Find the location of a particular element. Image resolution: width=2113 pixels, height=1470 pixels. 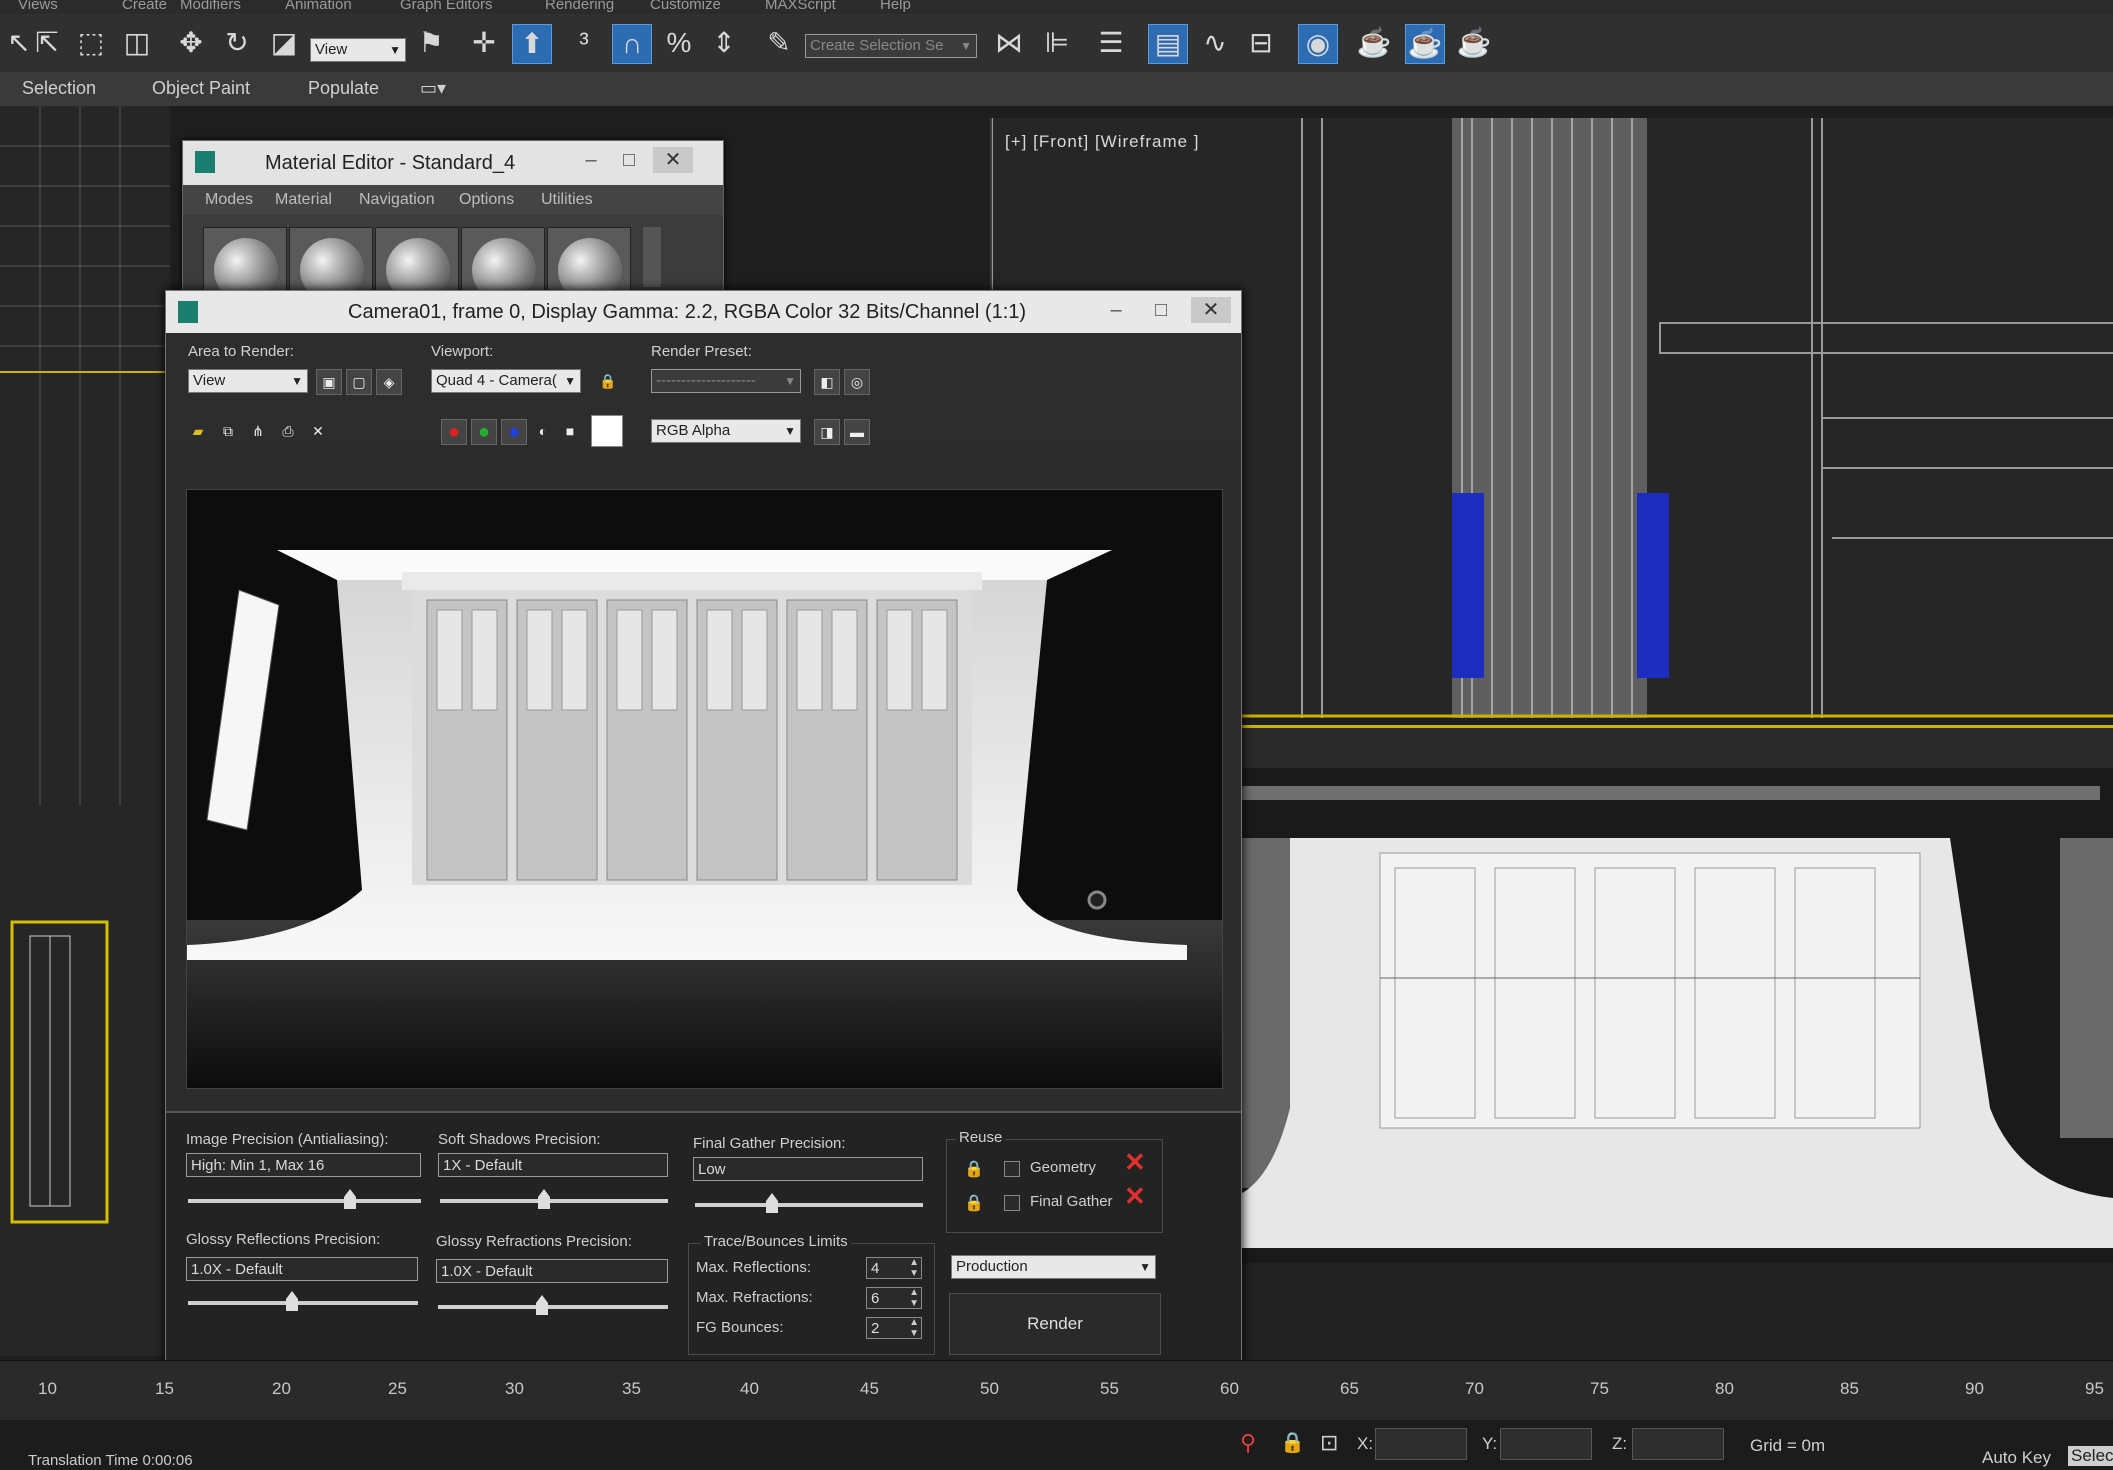

tab-populate: Populate is located at coordinates (343, 88).